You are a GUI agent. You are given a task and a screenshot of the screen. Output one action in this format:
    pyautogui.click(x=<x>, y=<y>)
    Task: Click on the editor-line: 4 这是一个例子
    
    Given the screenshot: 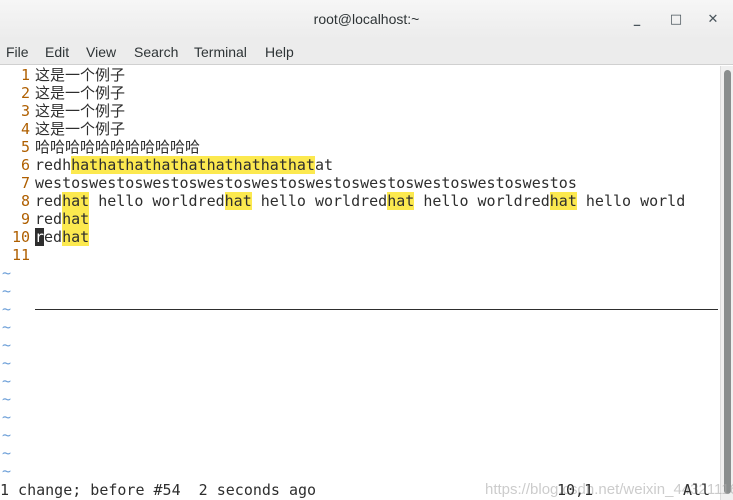 What is the action you would take?
    pyautogui.click(x=62, y=129)
    